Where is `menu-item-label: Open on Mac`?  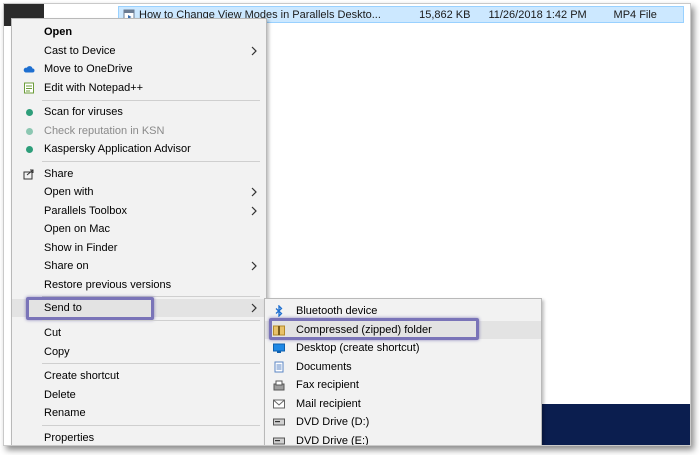
menu-item-label: Open on Mac is located at coordinates (77, 229).